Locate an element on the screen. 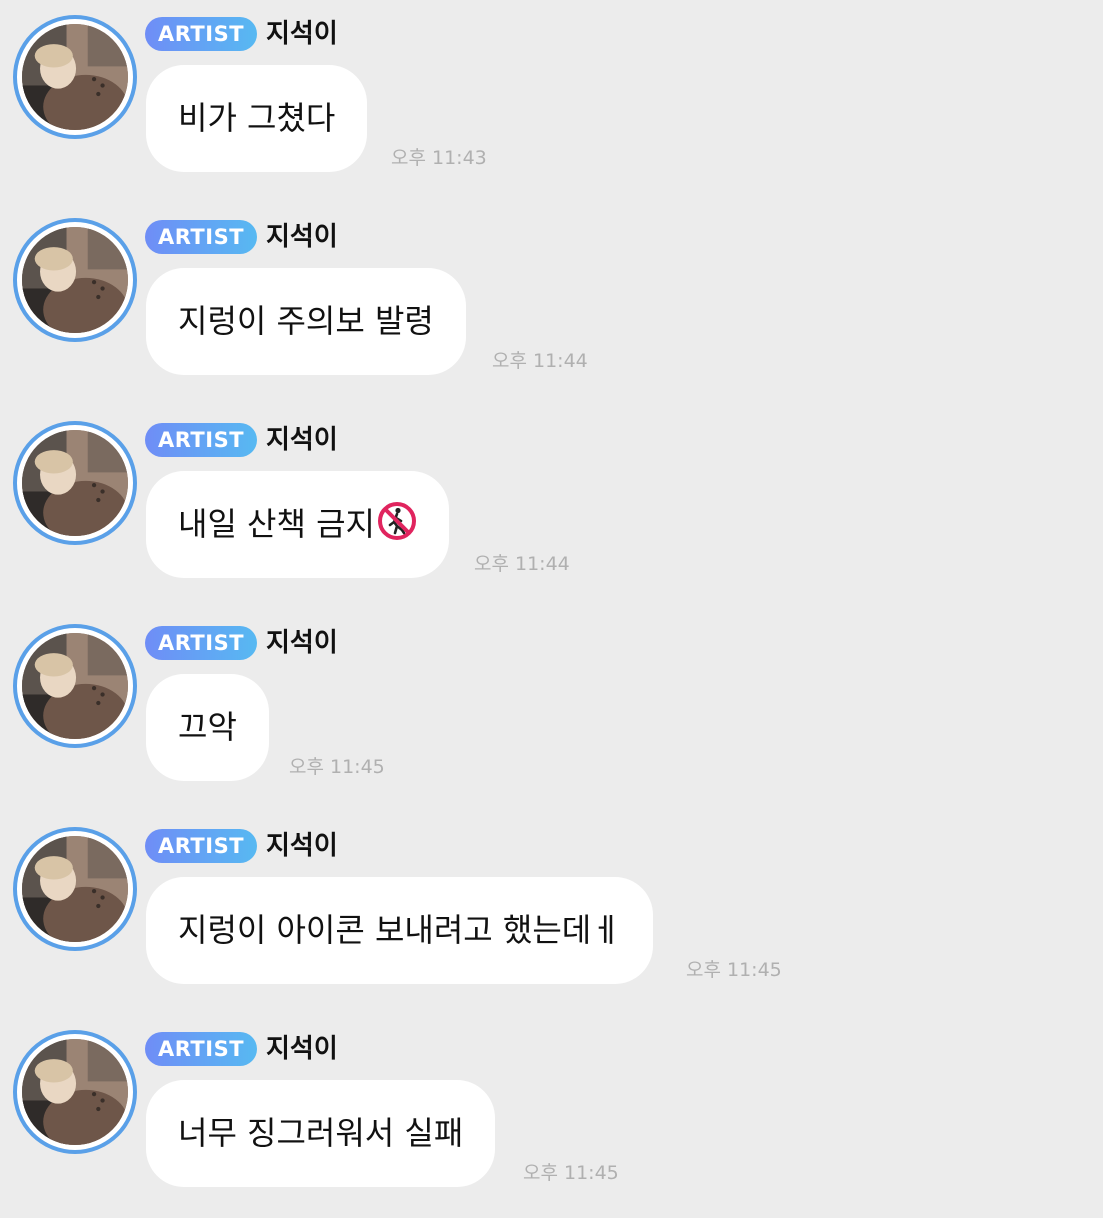 The height and width of the screenshot is (1218, 1103). message-bubble: 지렁이 주의보 발령 is located at coordinates (306, 321).